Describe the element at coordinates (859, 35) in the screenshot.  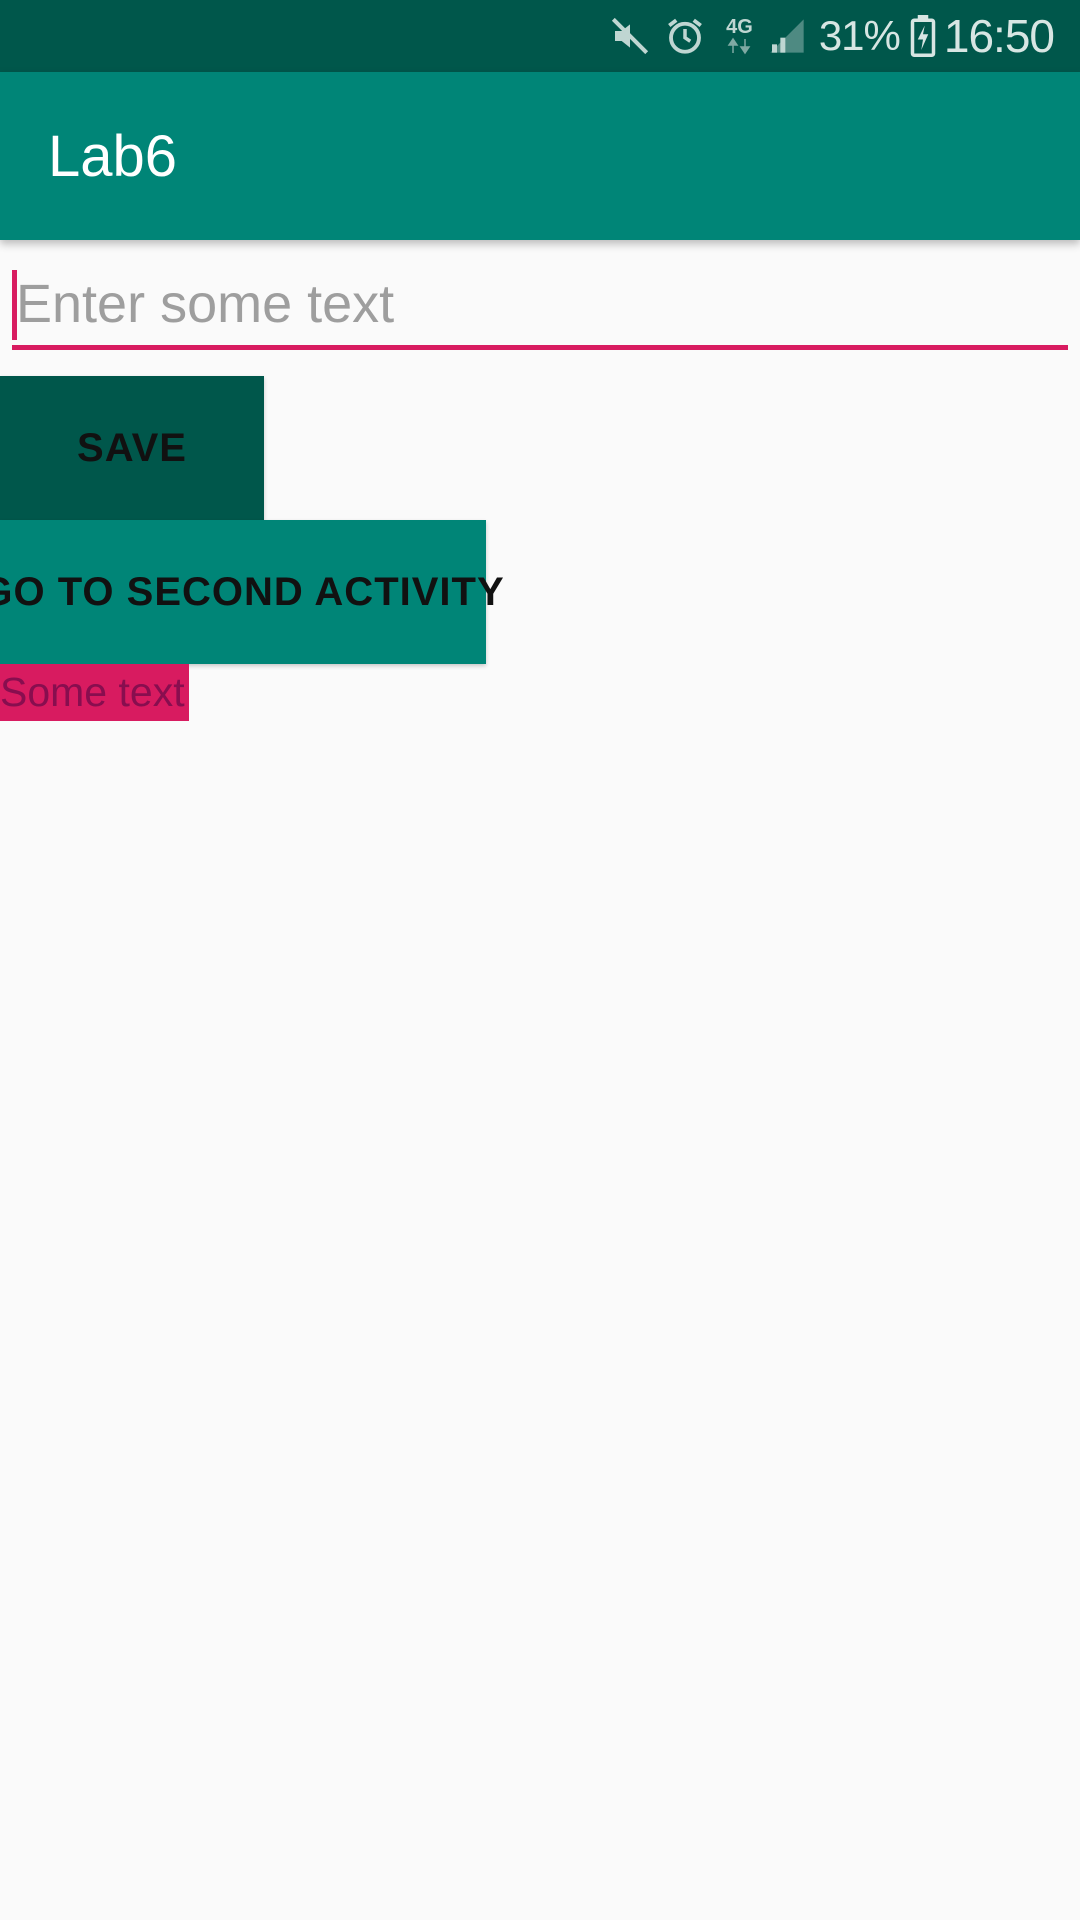
I see `battery-percent: 31%` at that location.